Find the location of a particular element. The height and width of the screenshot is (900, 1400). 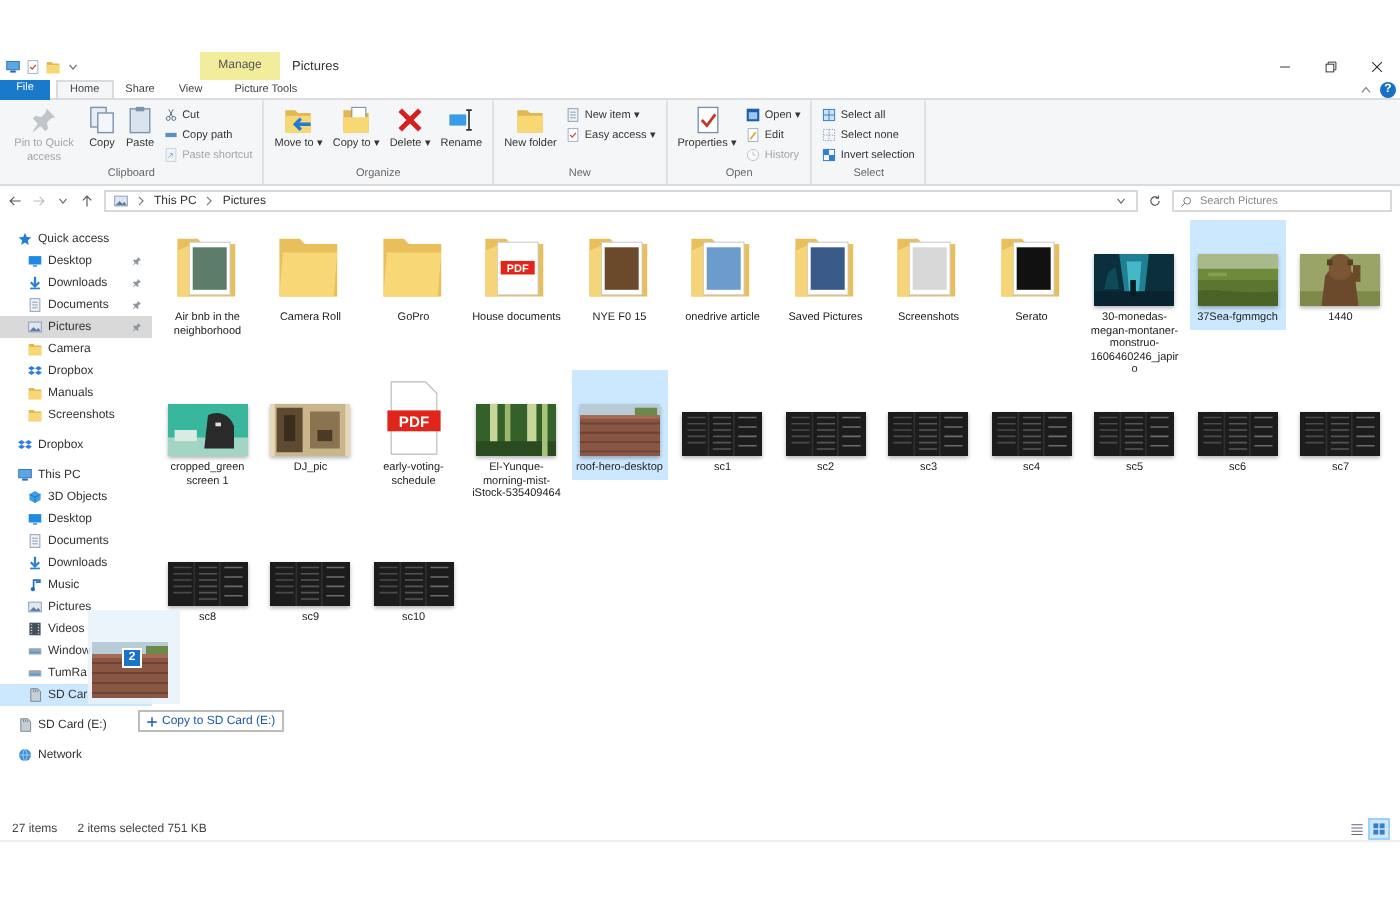

clipboard-icon is located at coordinates (140, 120).